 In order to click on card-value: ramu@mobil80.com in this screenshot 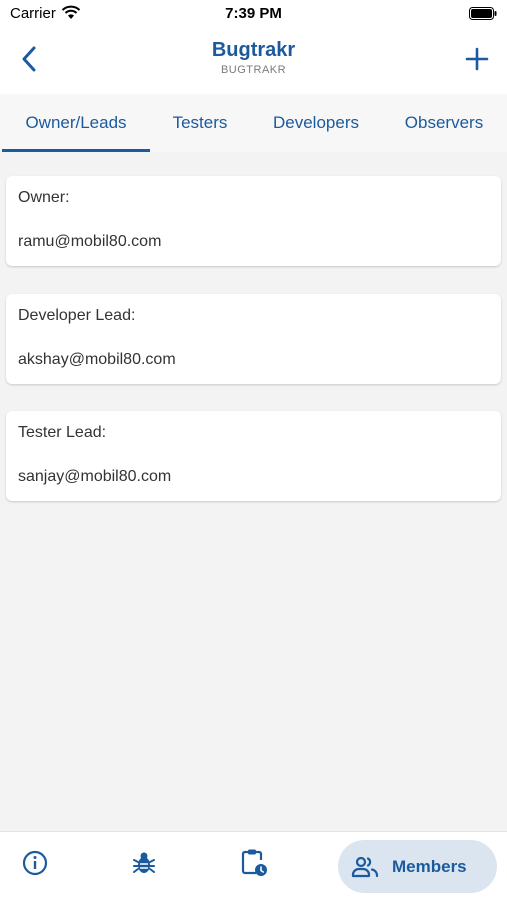, I will do `click(90, 241)`.